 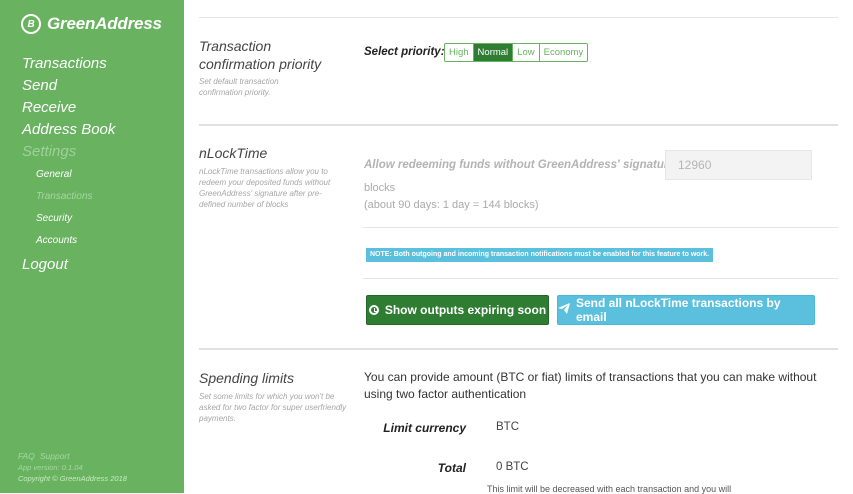 I want to click on priority-economy: Economy, so click(x=564, y=52).